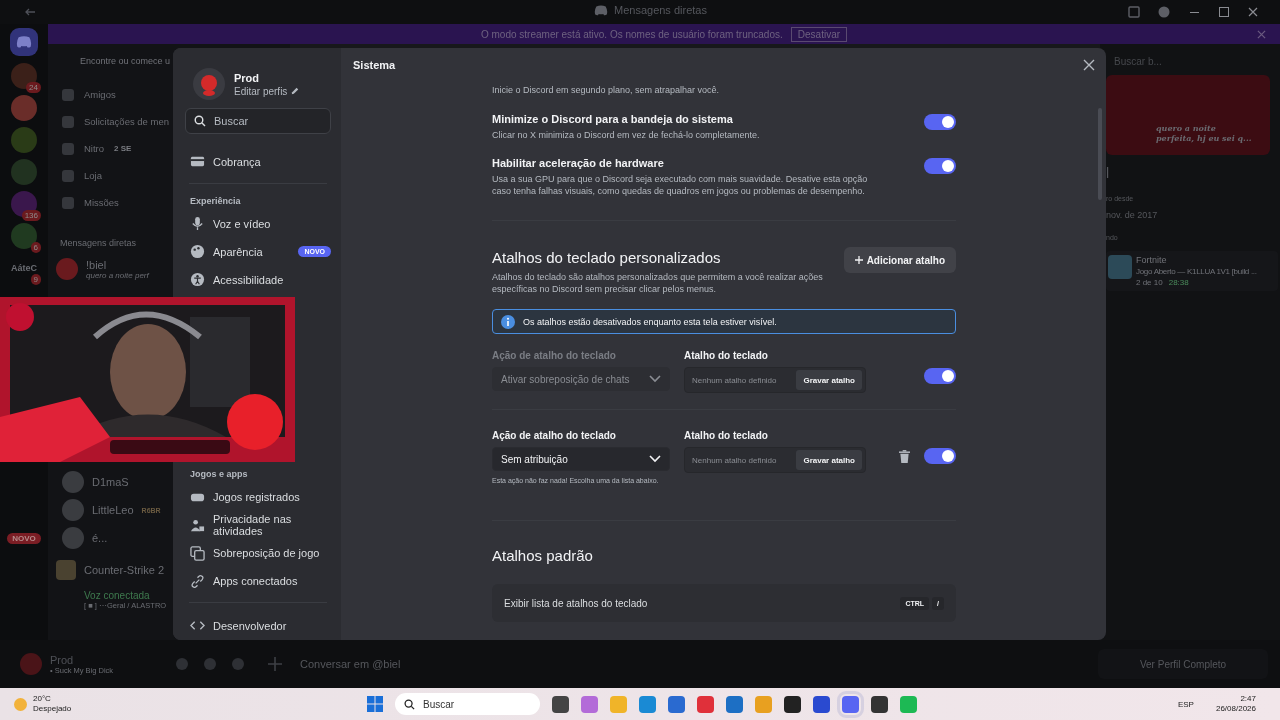  Describe the element at coordinates (1185, 704) in the screenshot. I see `language-indicator: ESP` at that location.